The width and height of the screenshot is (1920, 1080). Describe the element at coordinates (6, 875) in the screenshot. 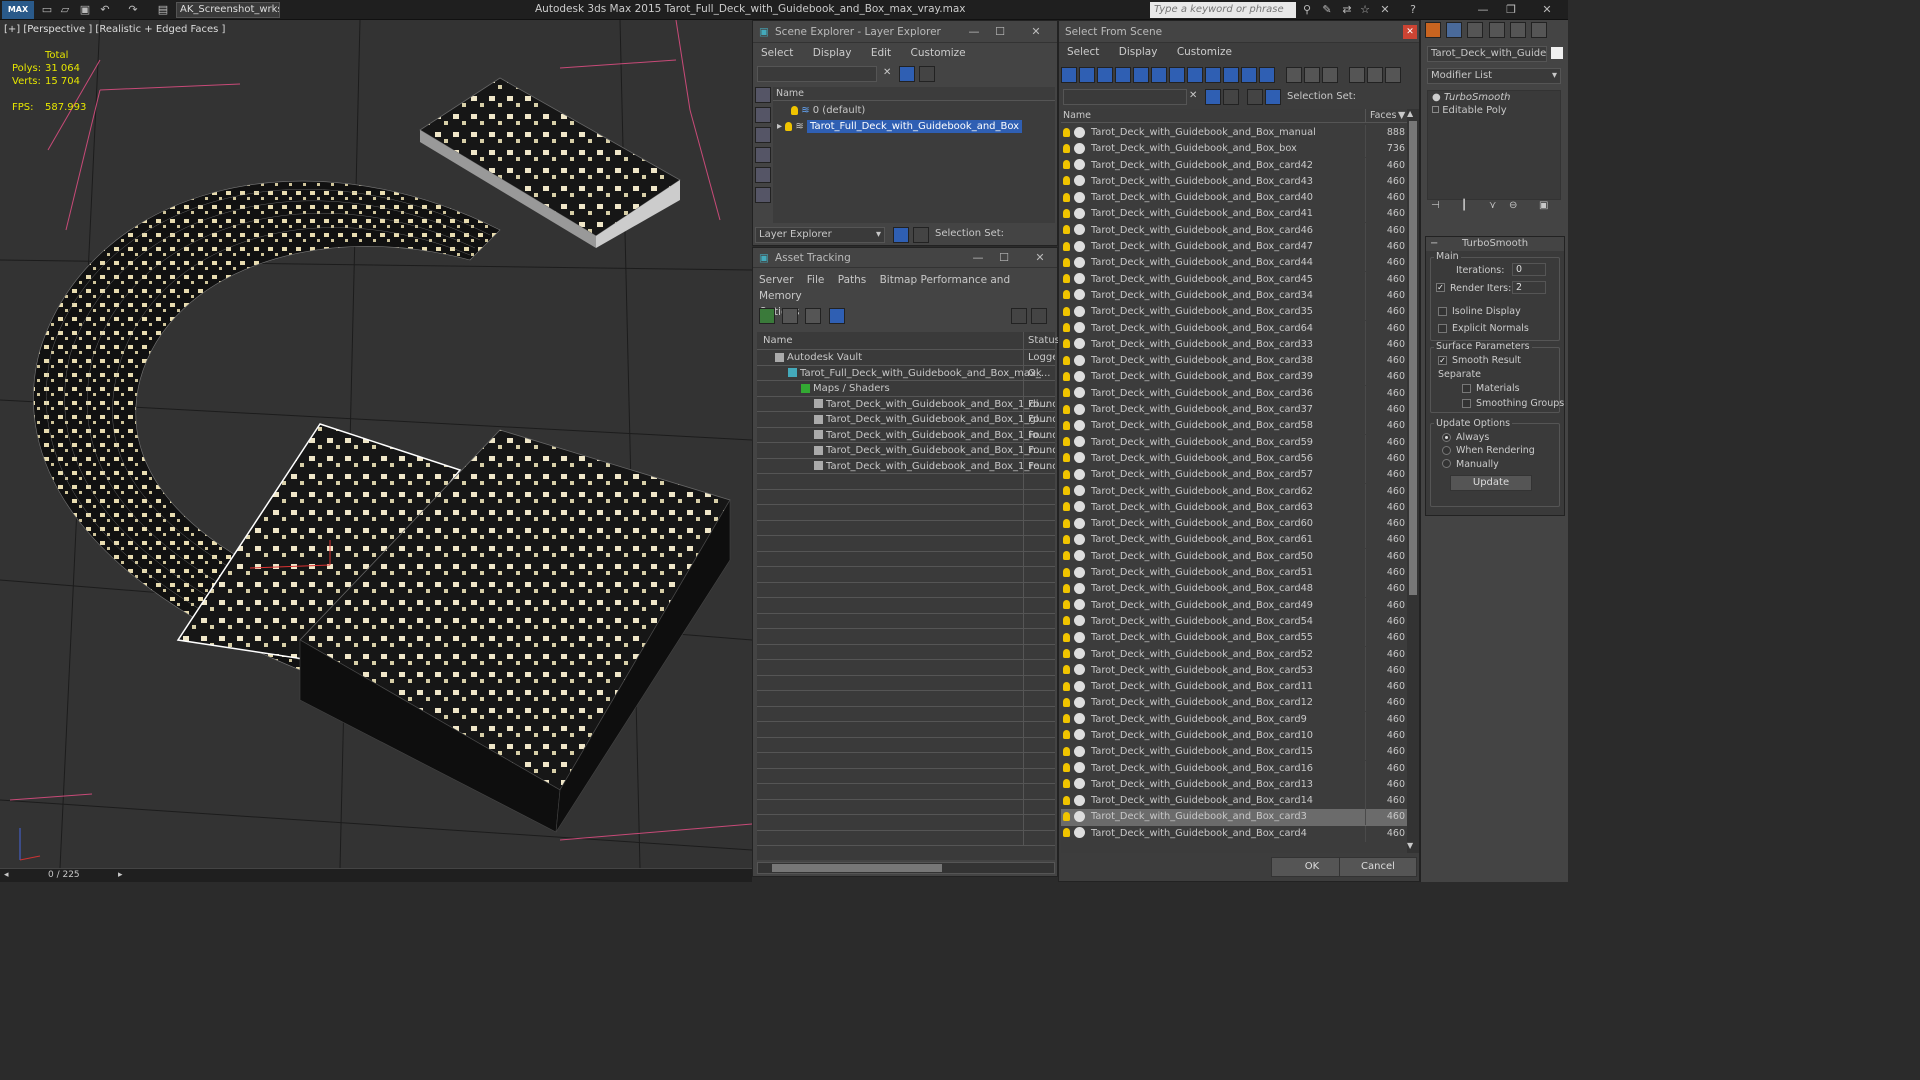

I see `time-prev-icon: ◂` at that location.